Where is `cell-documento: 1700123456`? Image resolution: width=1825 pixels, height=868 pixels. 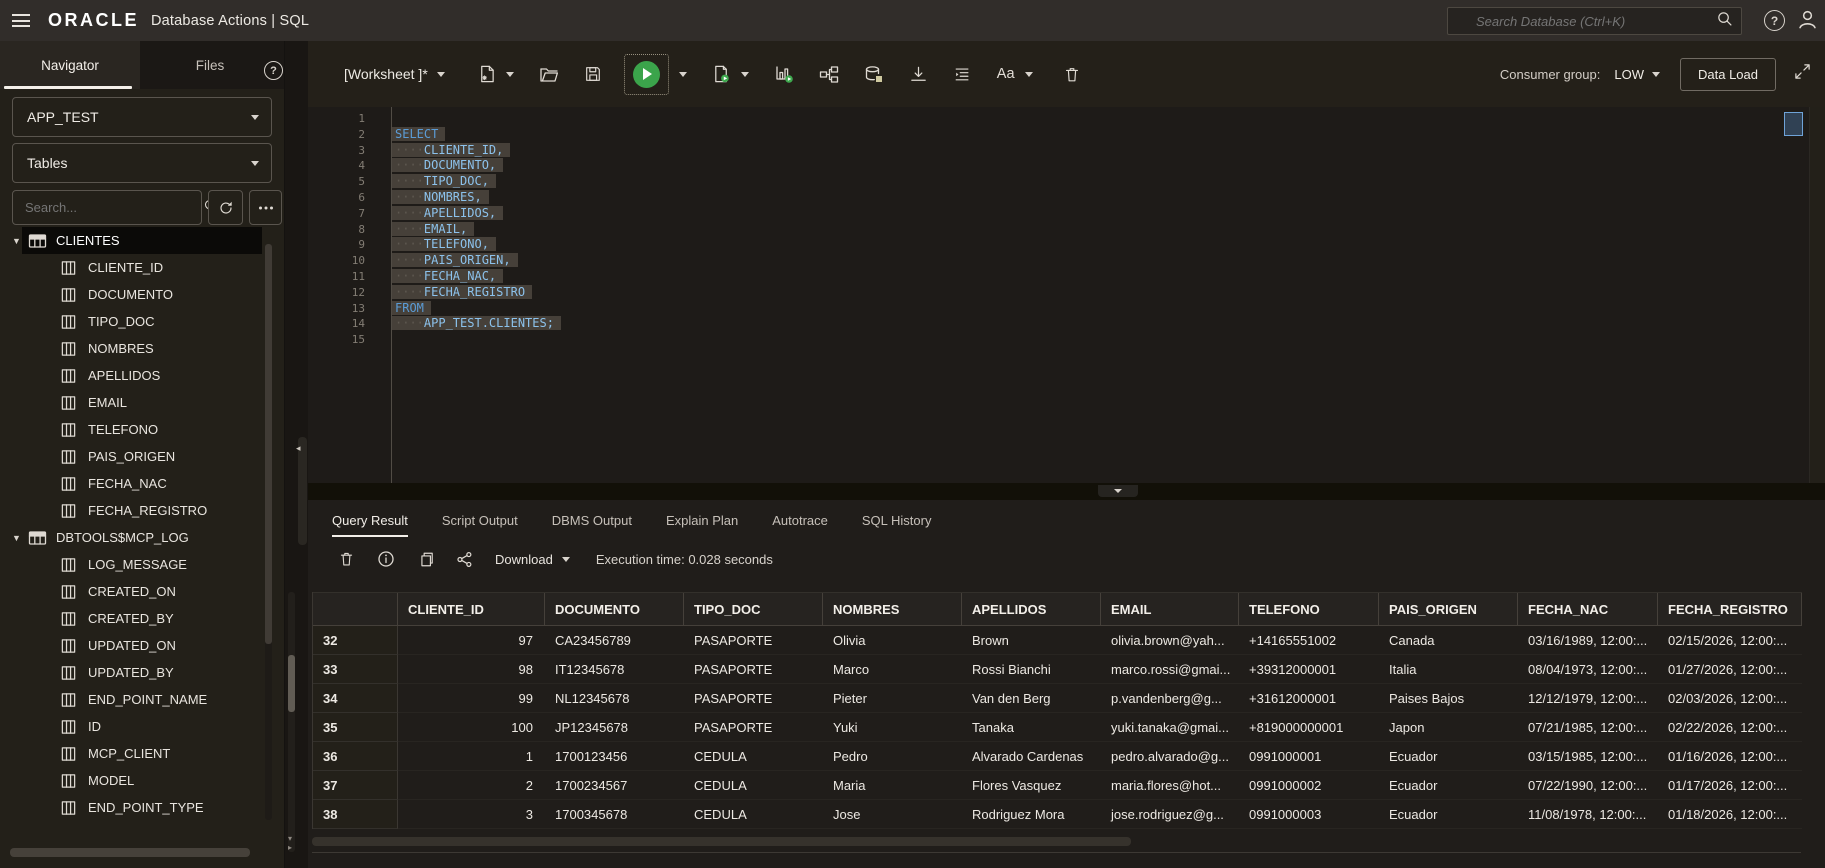 cell-documento: 1700123456 is located at coordinates (614, 756).